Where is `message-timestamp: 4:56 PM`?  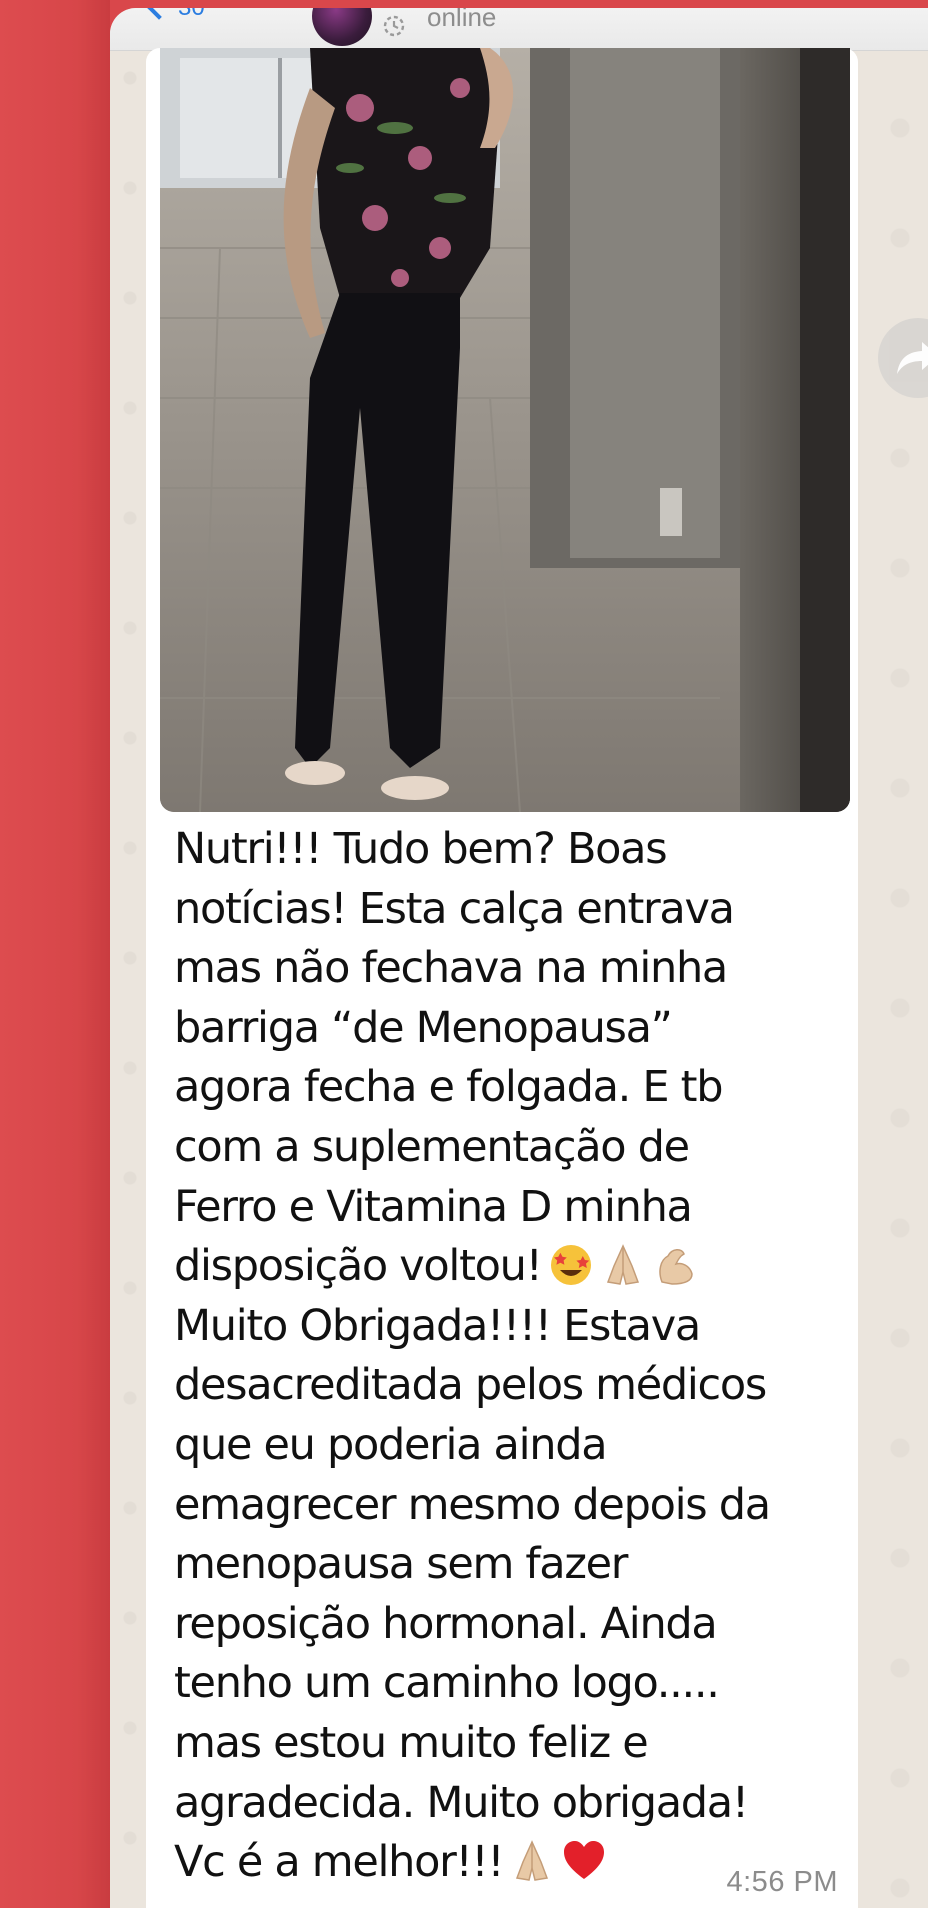
message-timestamp: 4:56 PM is located at coordinates (782, 1882).